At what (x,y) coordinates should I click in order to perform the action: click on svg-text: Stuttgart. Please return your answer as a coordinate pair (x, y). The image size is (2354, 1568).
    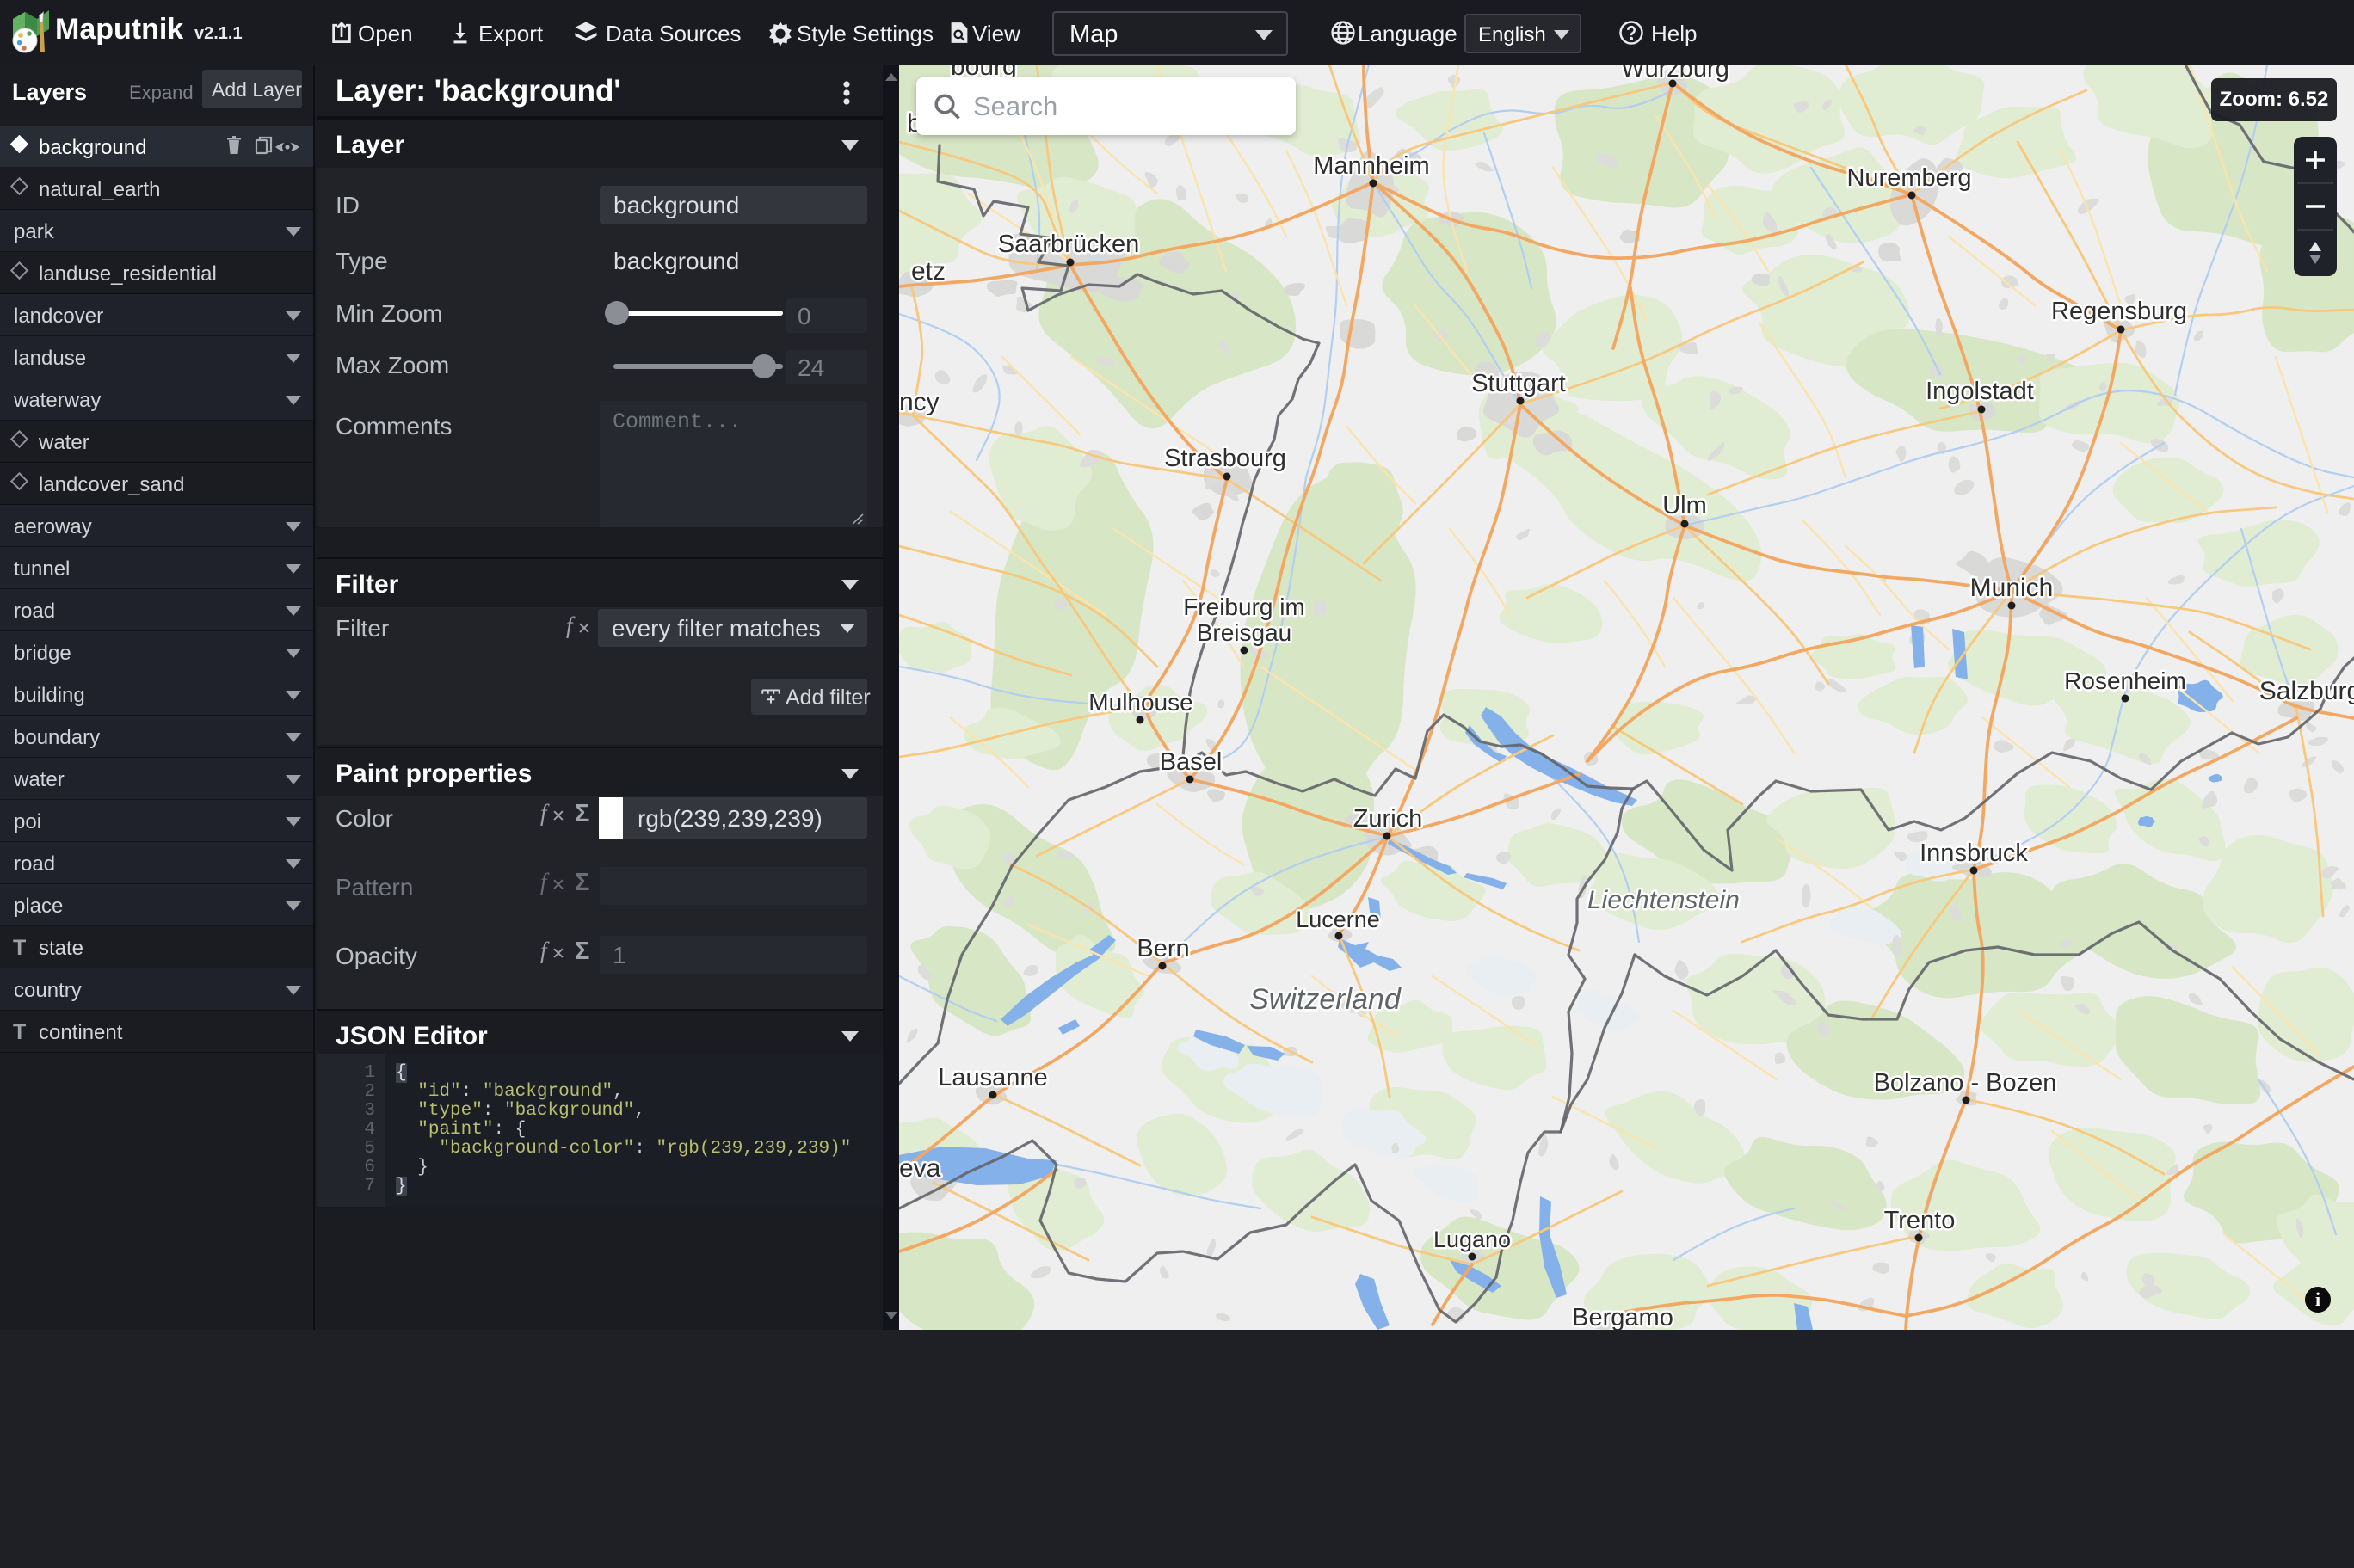
    Looking at the image, I should click on (1518, 383).